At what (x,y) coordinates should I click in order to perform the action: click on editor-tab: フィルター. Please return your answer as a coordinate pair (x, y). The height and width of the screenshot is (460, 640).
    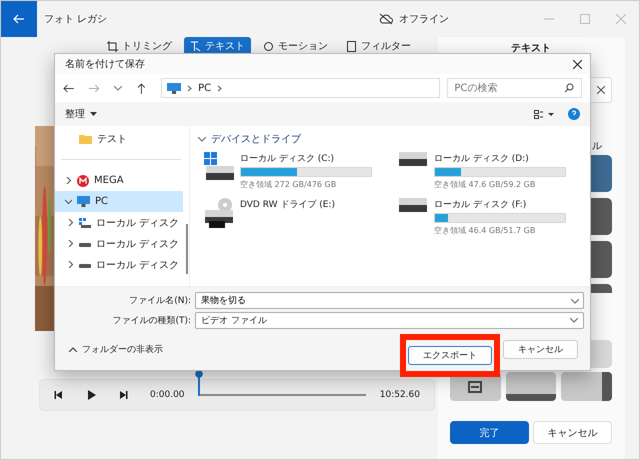
    Looking at the image, I should click on (378, 46).